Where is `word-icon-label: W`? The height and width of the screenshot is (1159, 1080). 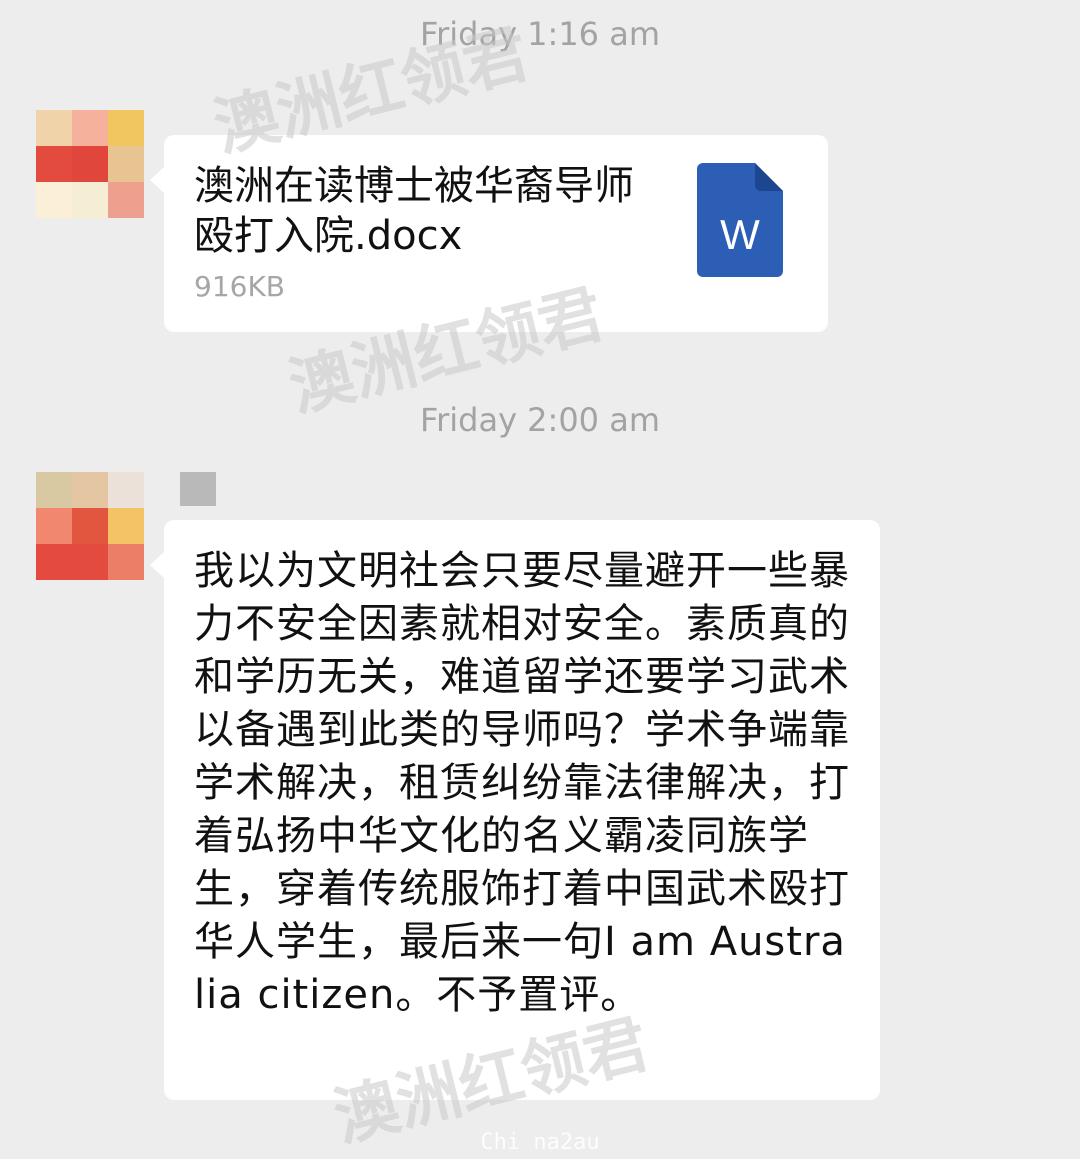 word-icon-label: W is located at coordinates (740, 234).